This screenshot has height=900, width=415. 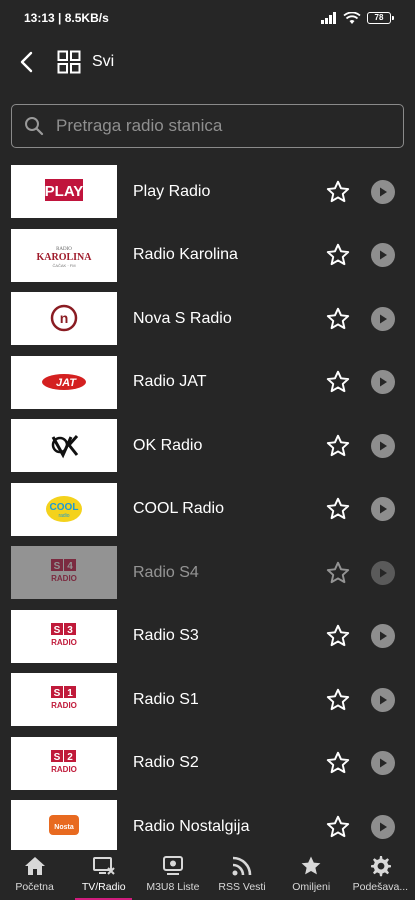 I want to click on station-logo-image: n, so click(x=64, y=318).